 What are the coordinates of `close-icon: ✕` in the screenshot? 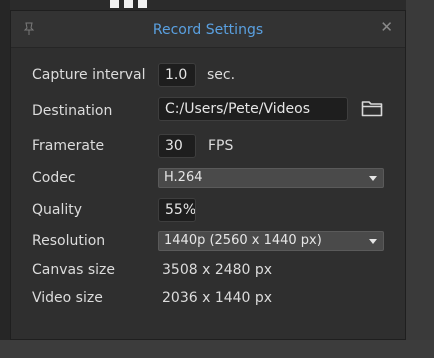 It's located at (386, 27).